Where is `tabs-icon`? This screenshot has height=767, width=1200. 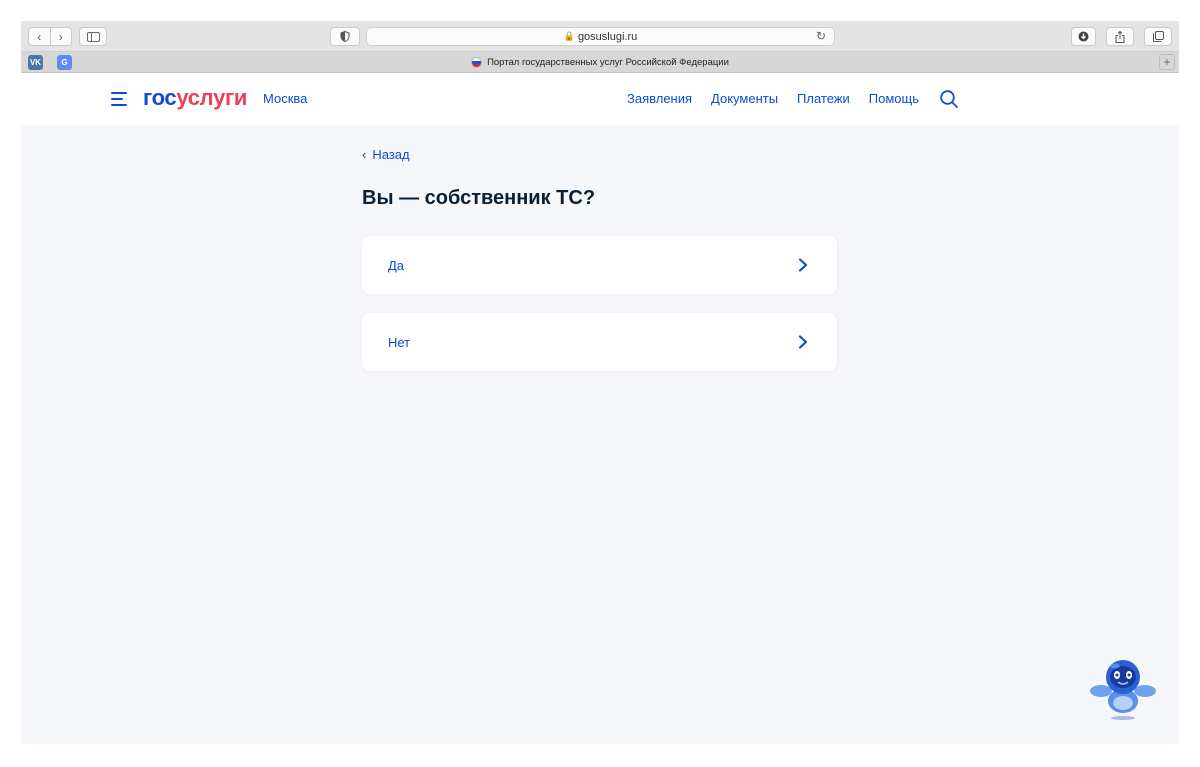
tabs-icon is located at coordinates (1158, 36).